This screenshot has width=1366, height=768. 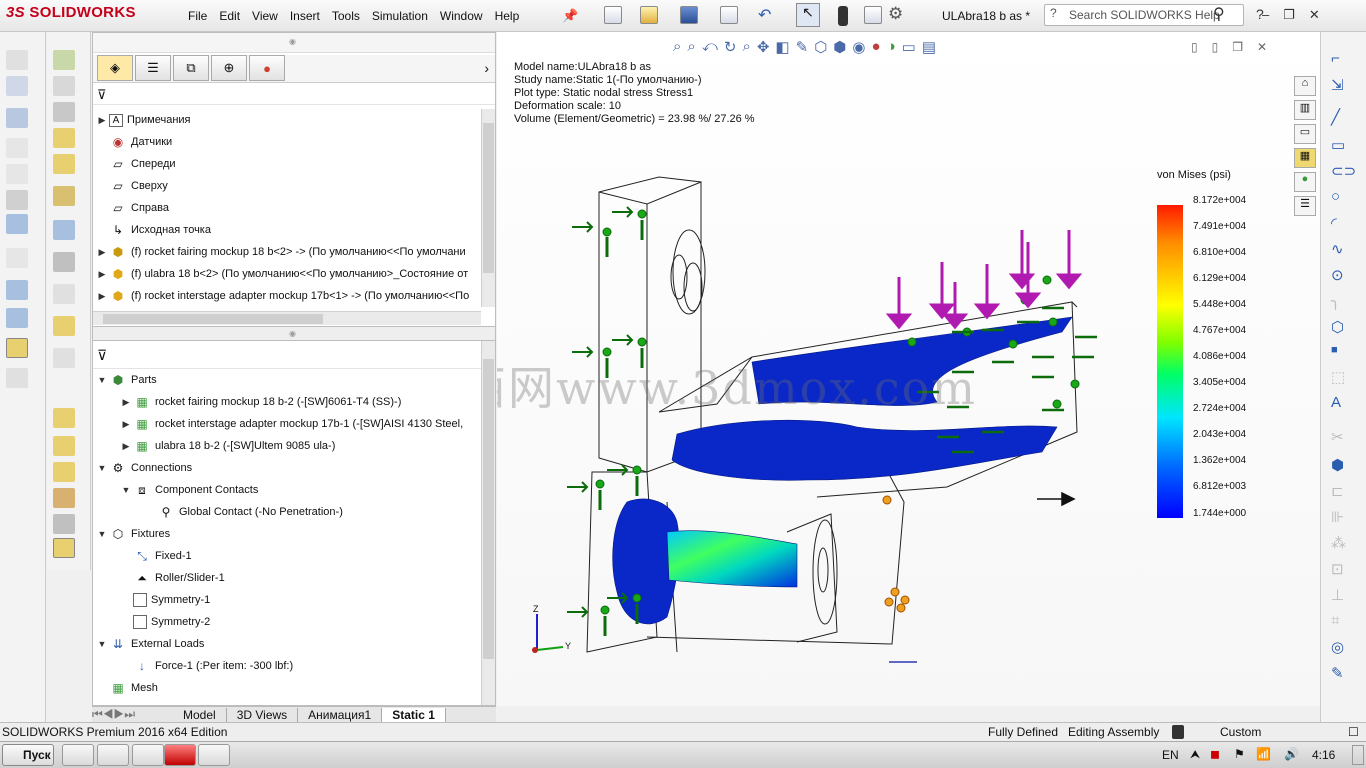 I want to click on menu-insert: Insert, so click(x=305, y=16).